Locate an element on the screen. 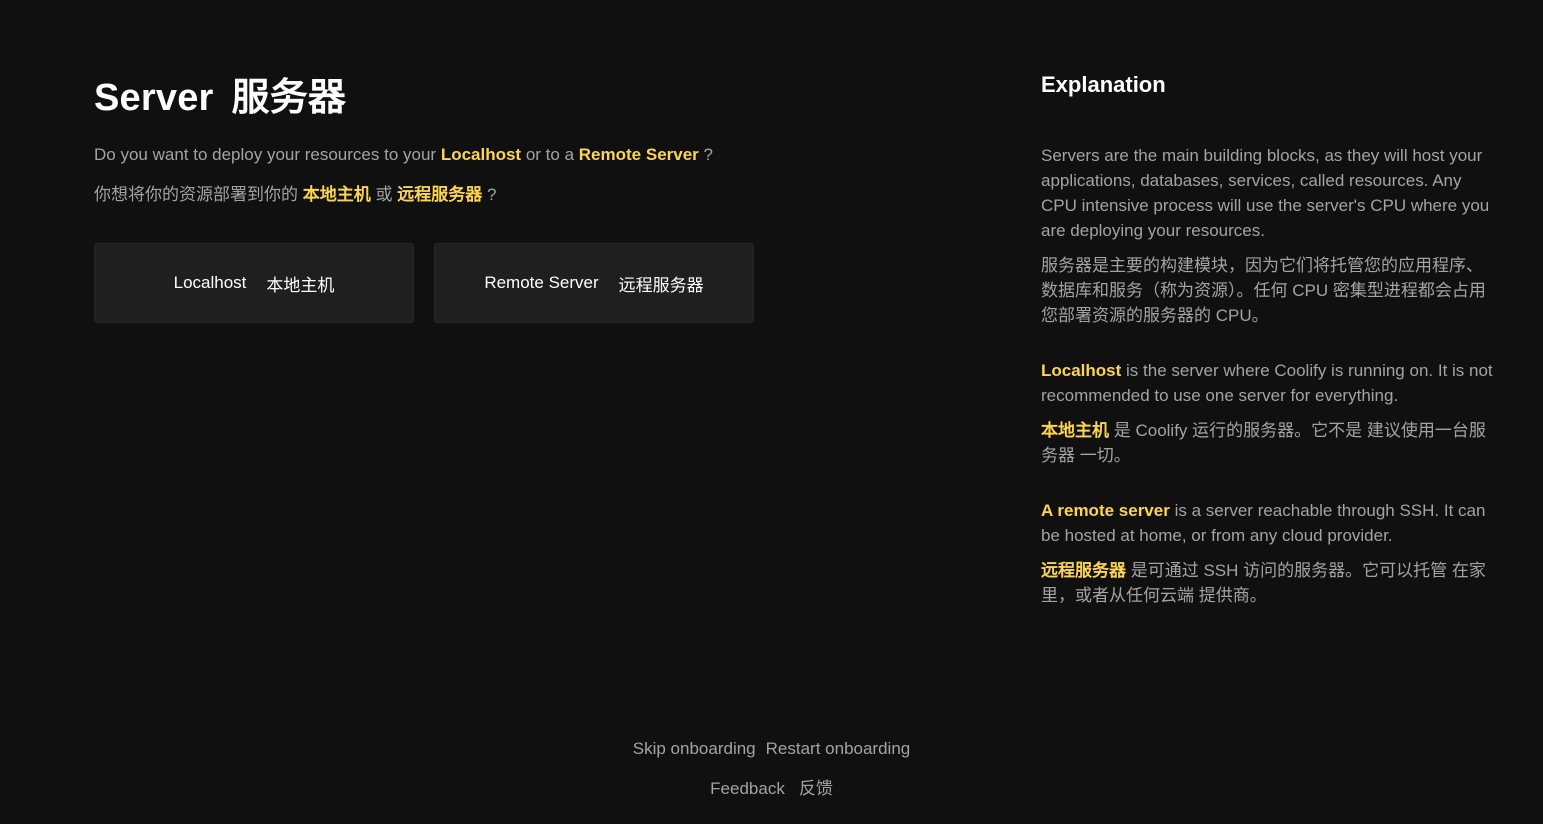 The height and width of the screenshot is (824, 1543). question-zh-suffix: ? is located at coordinates (491, 194).